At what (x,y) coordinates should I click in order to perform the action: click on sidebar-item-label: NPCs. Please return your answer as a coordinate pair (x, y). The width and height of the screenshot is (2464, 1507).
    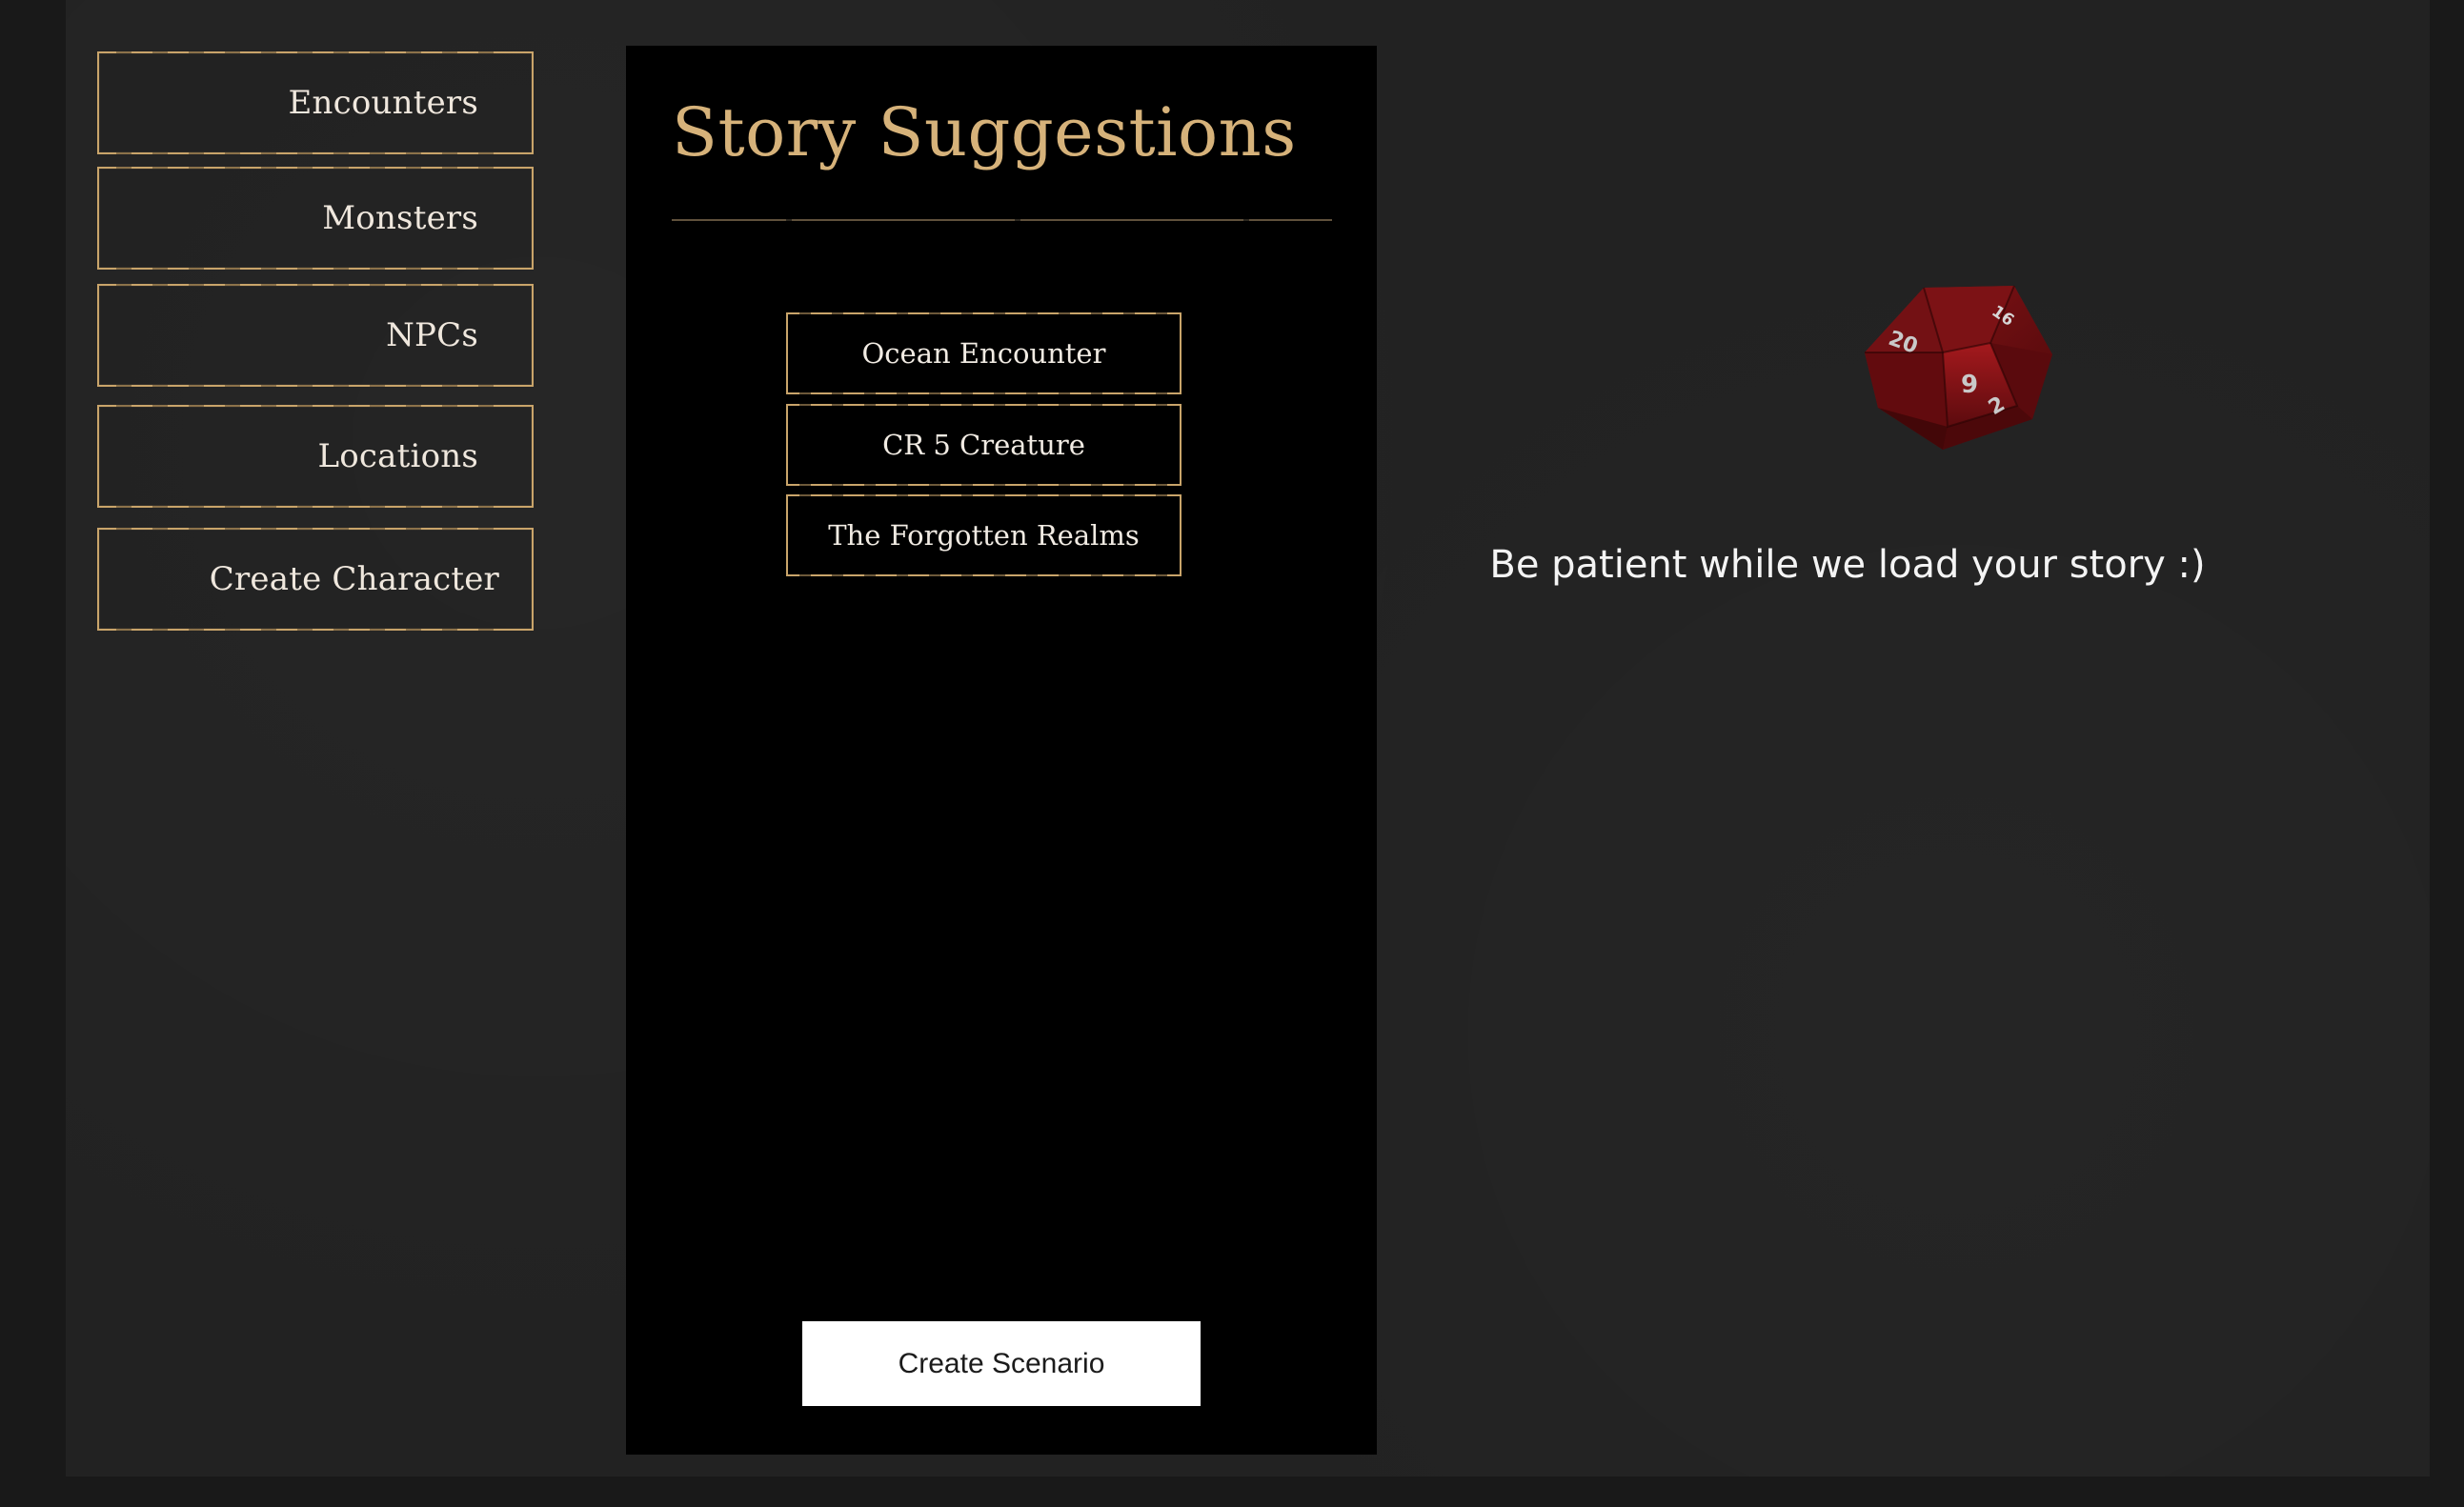
    Looking at the image, I should click on (432, 335).